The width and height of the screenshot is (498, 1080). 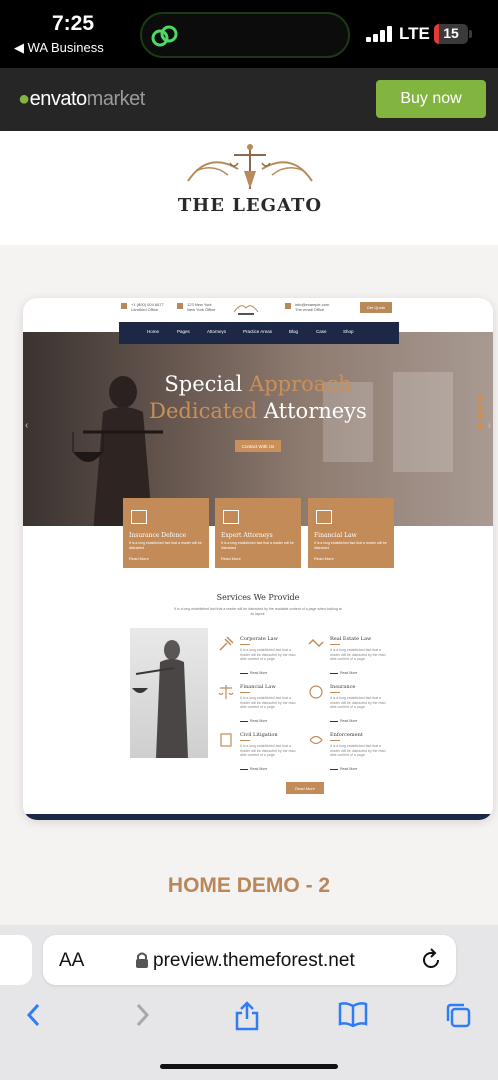 I want to click on nav-practice-areas: Practice Areas, so click(x=257, y=331).